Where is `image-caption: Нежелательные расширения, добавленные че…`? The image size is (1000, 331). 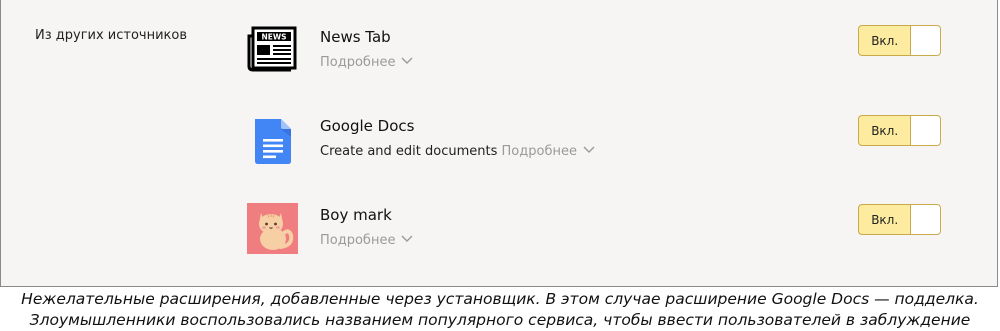 image-caption: Нежелательные расширения, добавленные че… is located at coordinates (500, 310).